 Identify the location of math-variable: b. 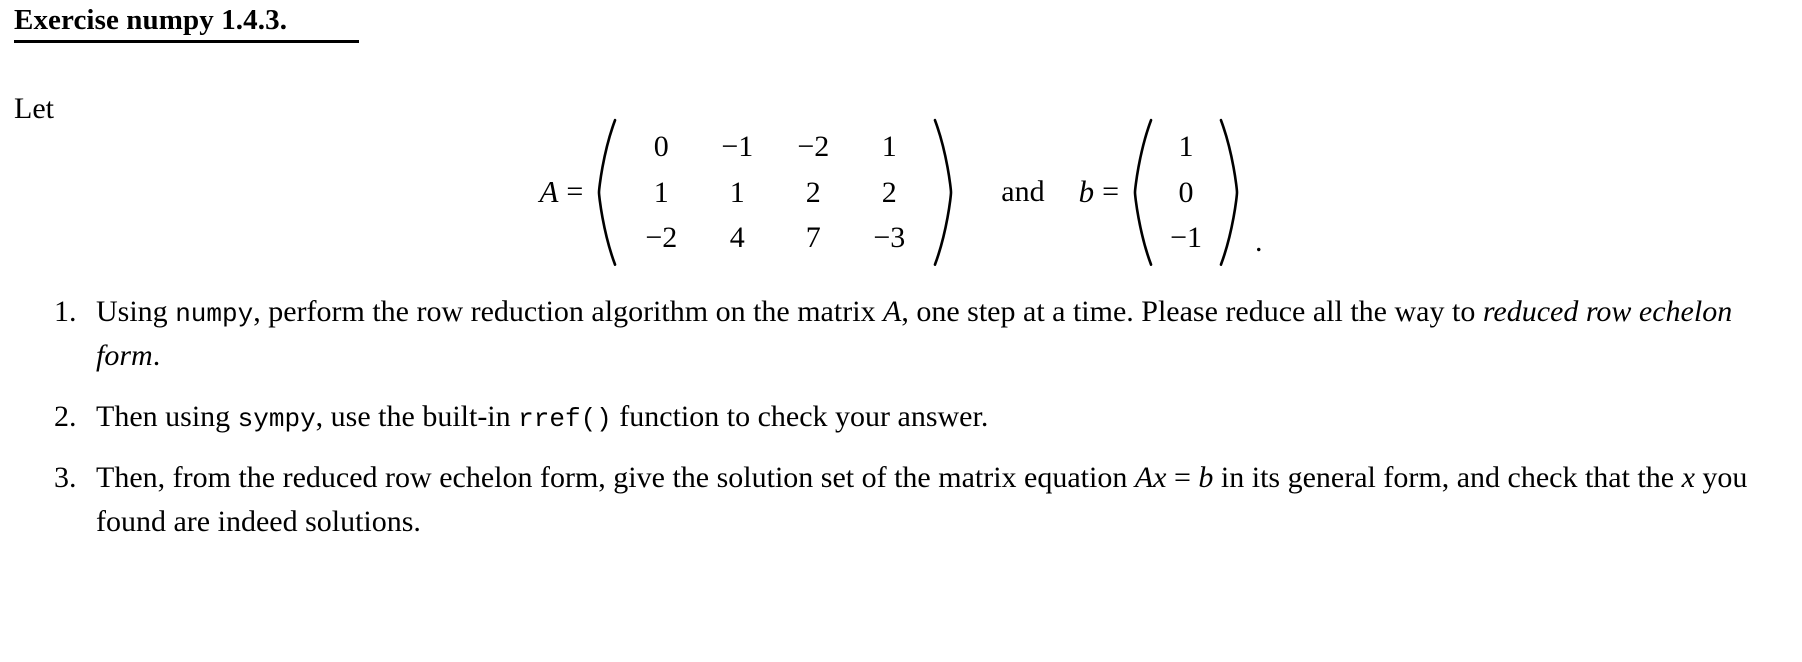
(1206, 477).